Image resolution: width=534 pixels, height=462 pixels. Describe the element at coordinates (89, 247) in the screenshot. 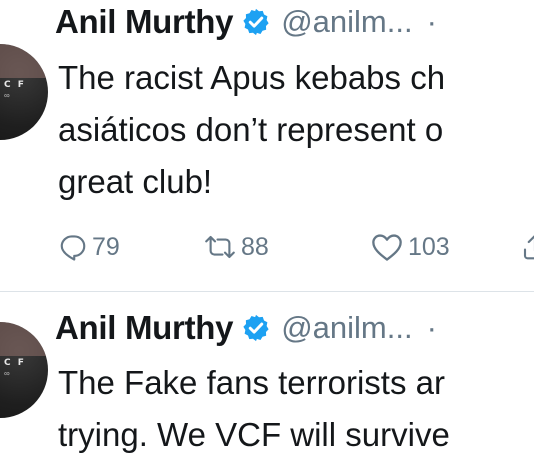

I see `reply-button: 79` at that location.